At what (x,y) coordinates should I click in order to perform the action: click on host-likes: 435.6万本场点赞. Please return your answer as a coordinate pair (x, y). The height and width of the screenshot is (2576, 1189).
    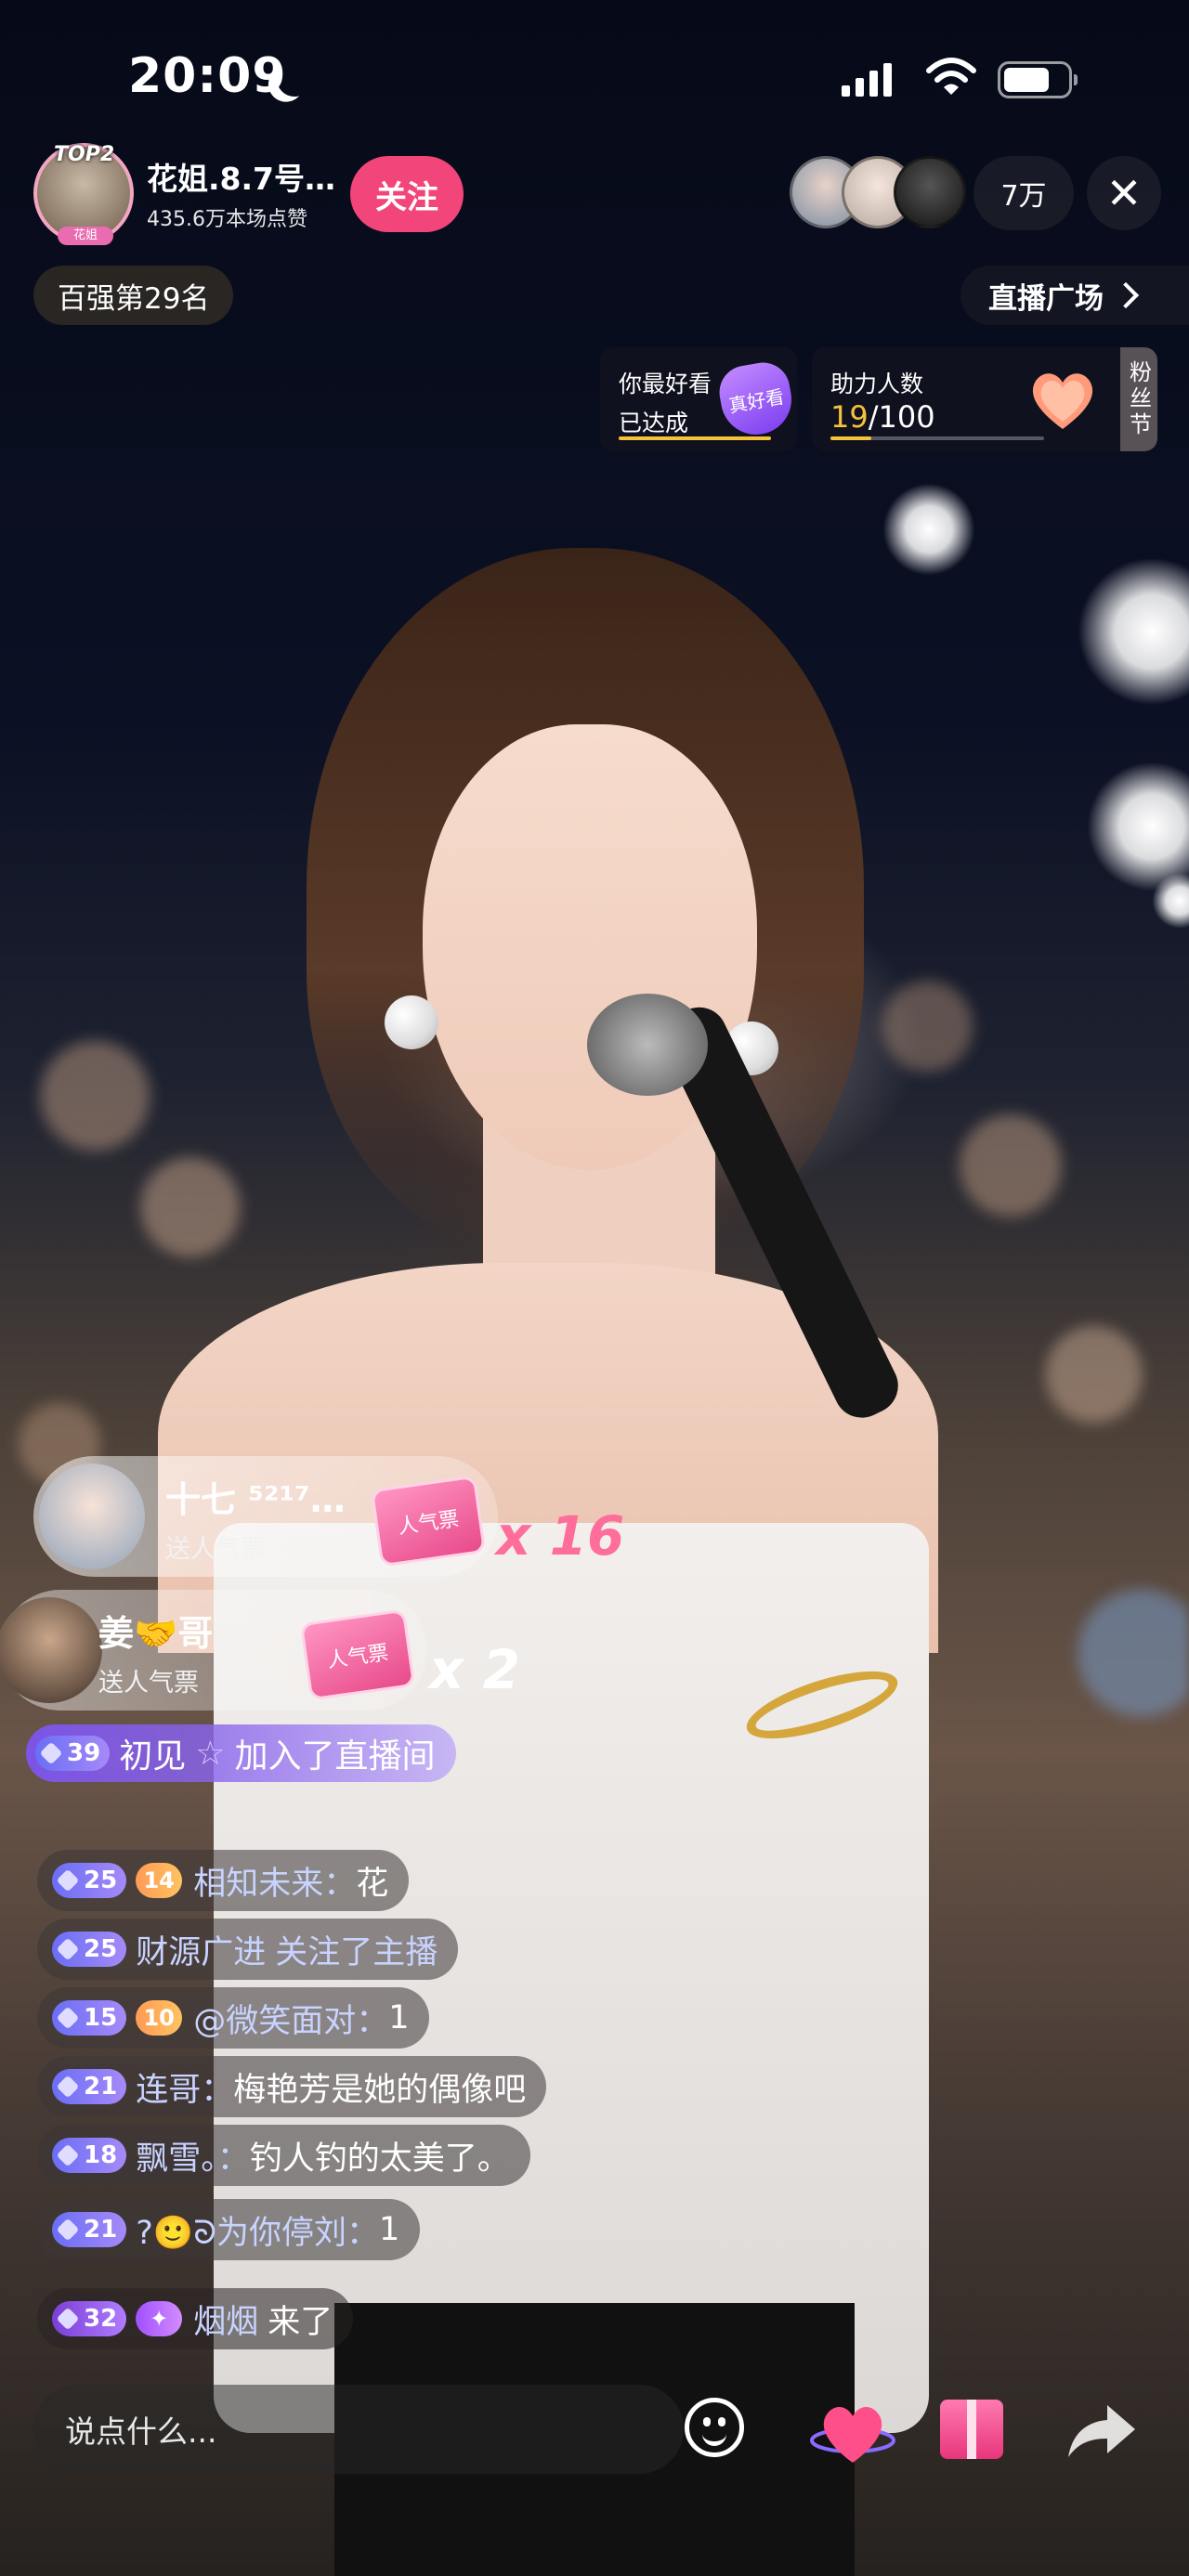
    Looking at the image, I should click on (227, 219).